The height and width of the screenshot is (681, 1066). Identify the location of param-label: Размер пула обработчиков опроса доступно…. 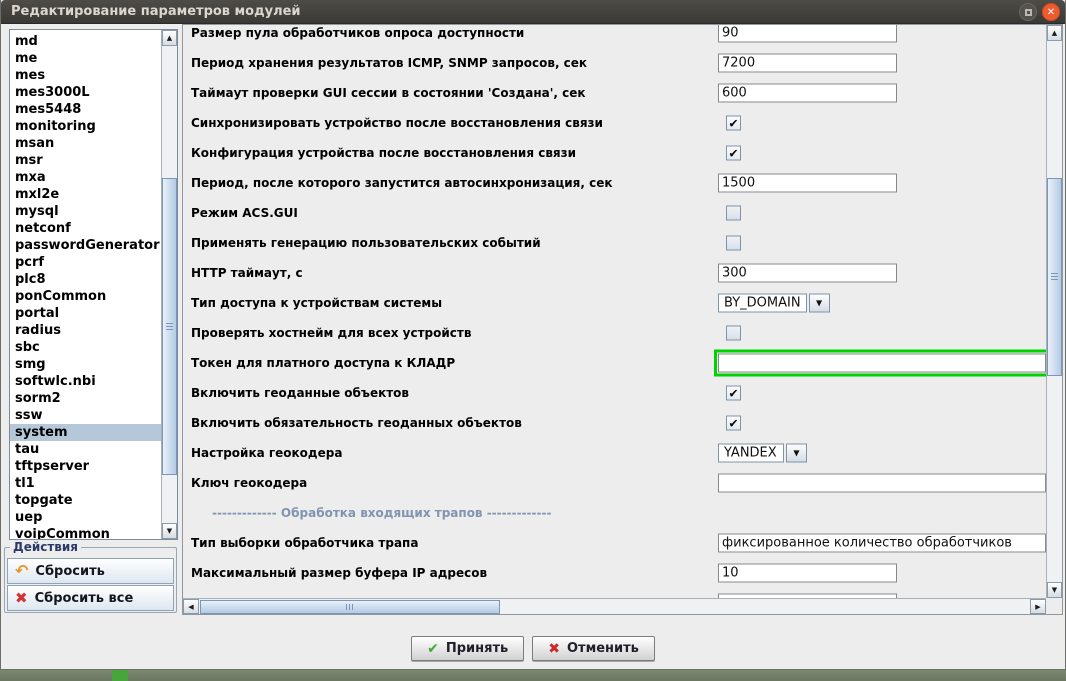
(358, 33).